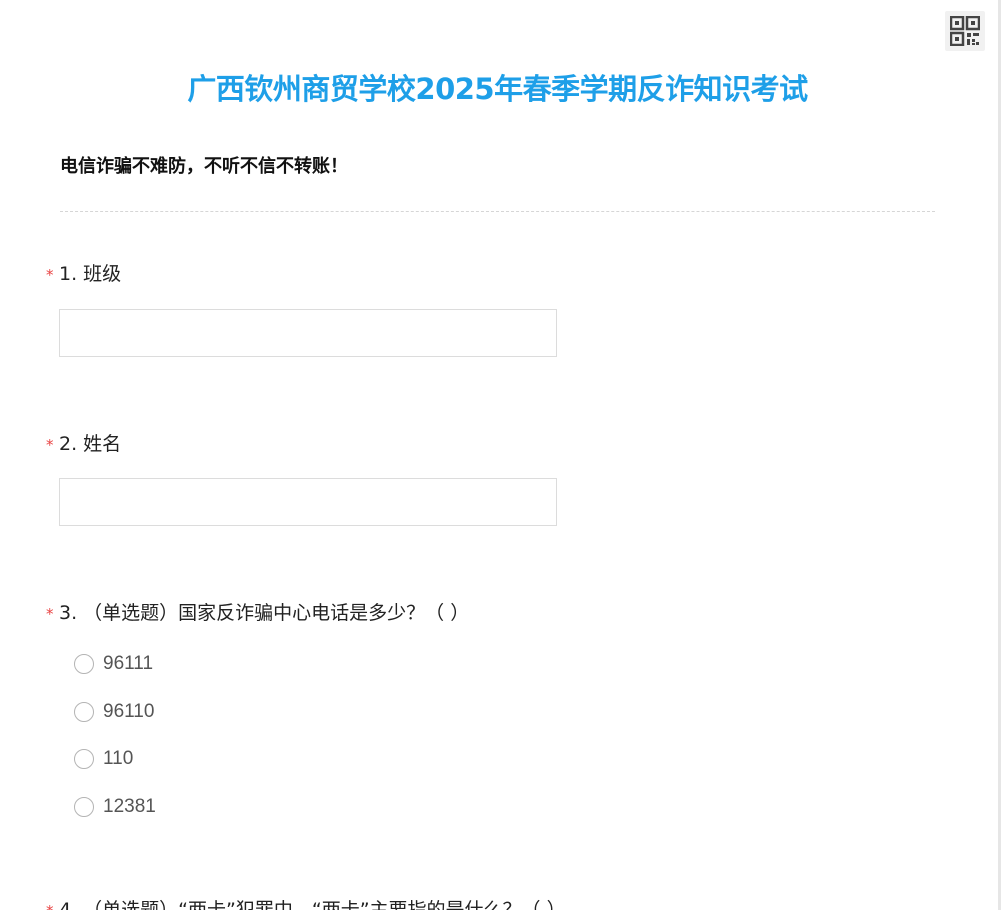 Image resolution: width=1001 pixels, height=910 pixels. Describe the element at coordinates (204, 166) in the screenshot. I see `survey-subtitle: 电信诈骗不难防，不听不信不转账！` at that location.